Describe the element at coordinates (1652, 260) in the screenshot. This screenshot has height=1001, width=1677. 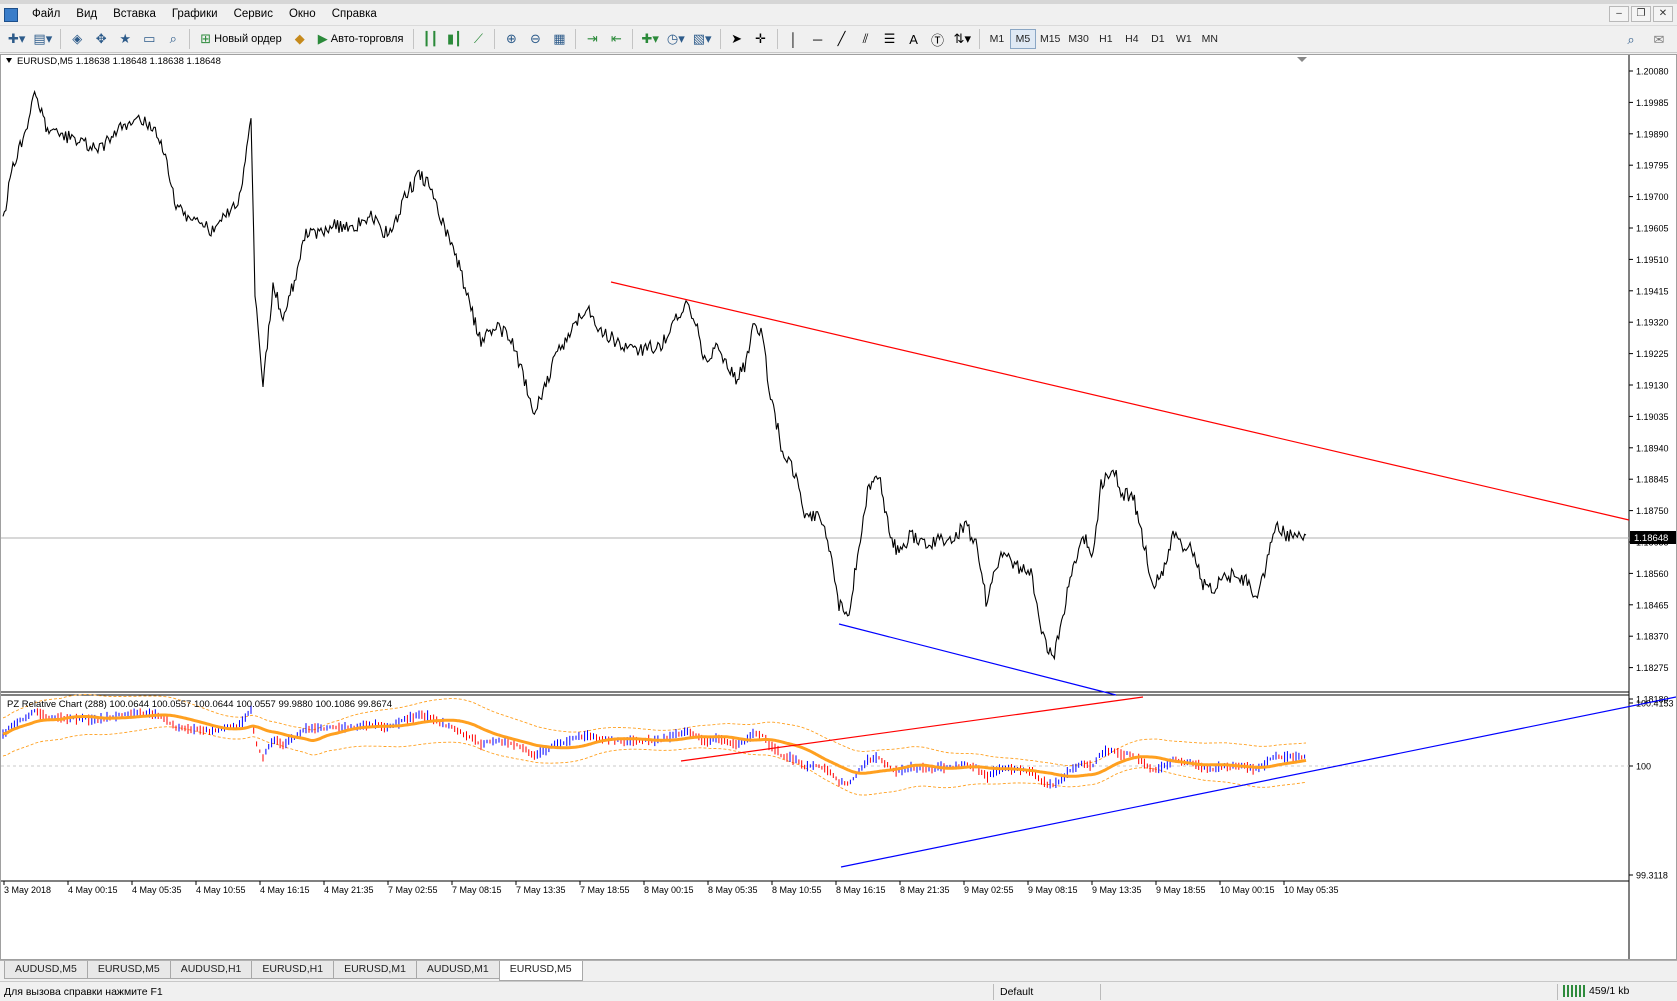
I see `price-tick-label: 1.19510` at that location.